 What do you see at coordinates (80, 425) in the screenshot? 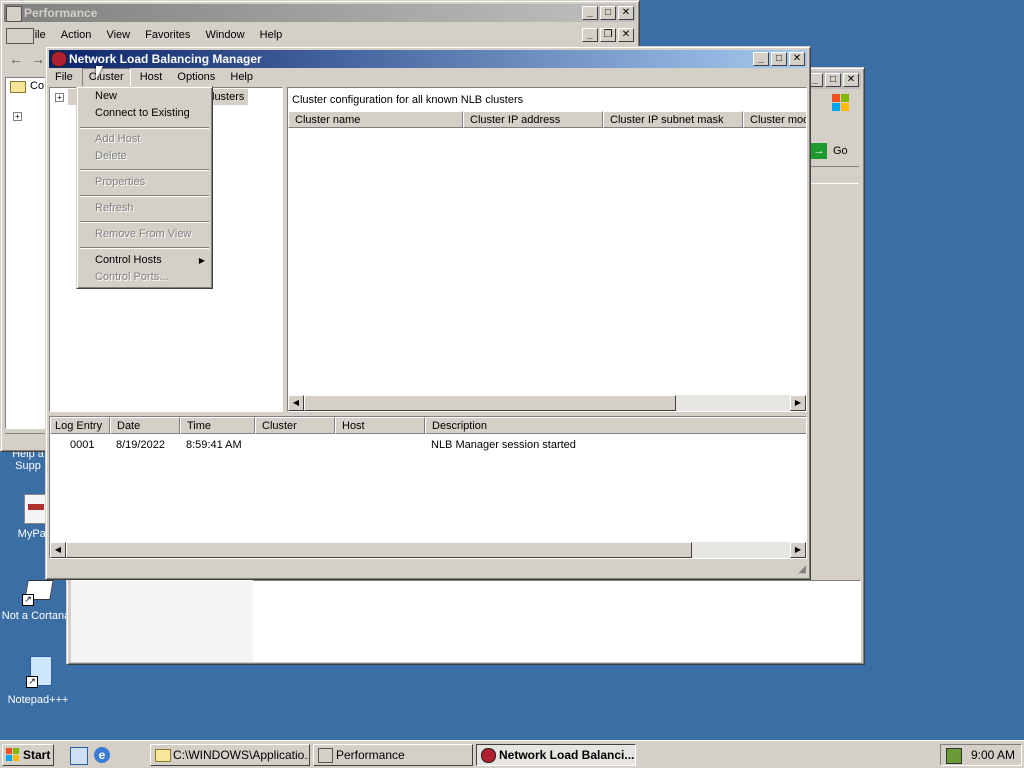
I see `col-log-entry: Log Entry` at bounding box center [80, 425].